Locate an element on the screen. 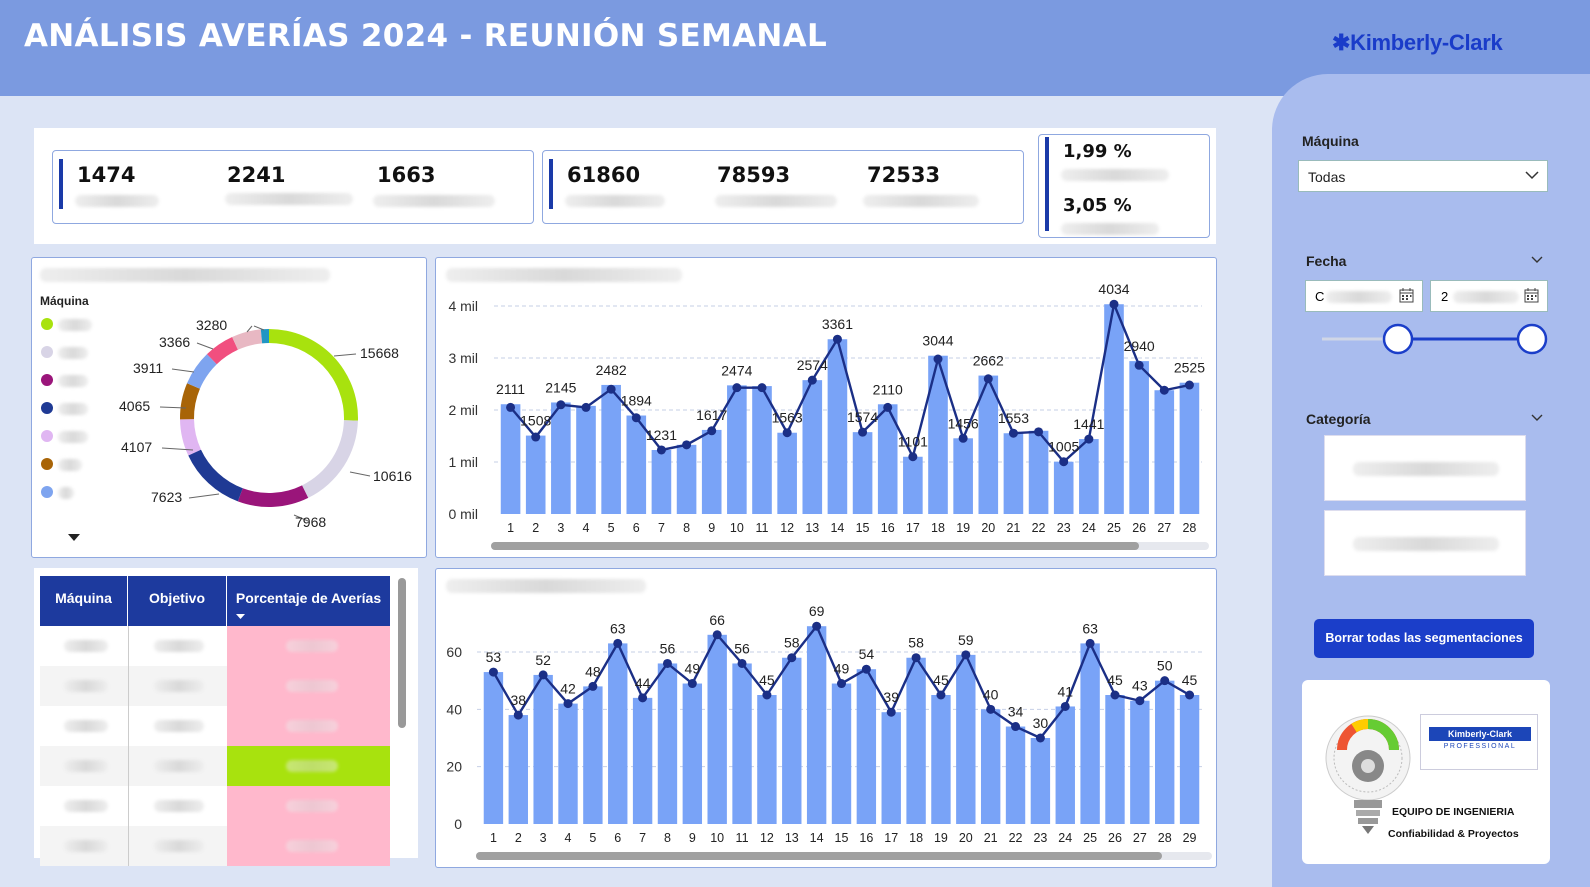 The image size is (1590, 887). slider-handle-start is located at coordinates (1398, 339).